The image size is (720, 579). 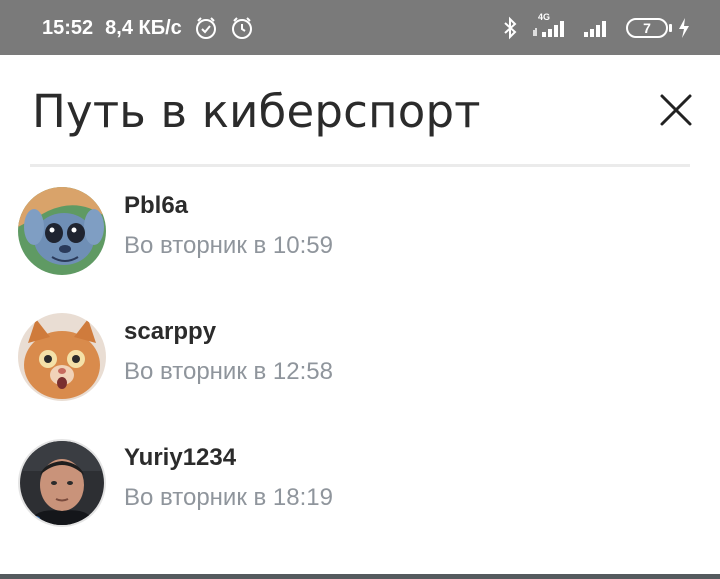 I want to click on header-divider, so click(x=360, y=165).